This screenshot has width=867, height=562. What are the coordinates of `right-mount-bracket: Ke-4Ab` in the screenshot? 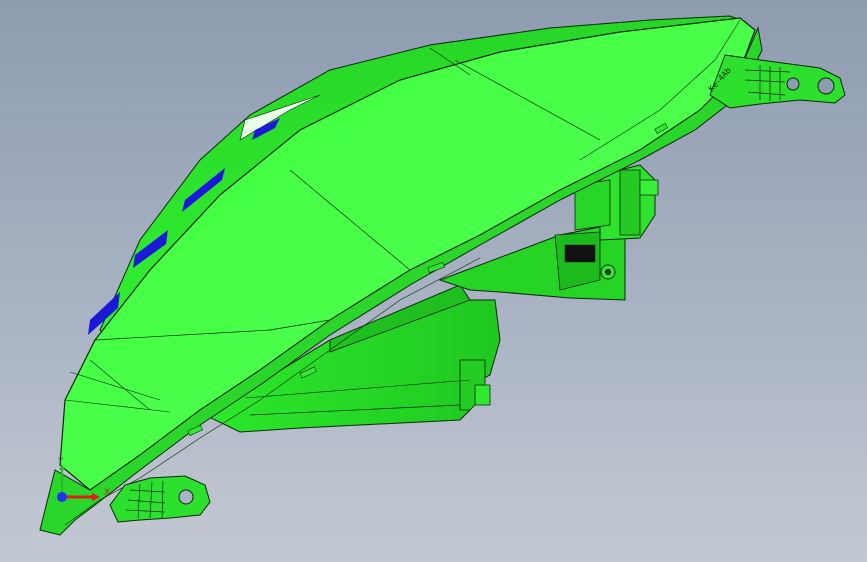 It's located at (776, 81).